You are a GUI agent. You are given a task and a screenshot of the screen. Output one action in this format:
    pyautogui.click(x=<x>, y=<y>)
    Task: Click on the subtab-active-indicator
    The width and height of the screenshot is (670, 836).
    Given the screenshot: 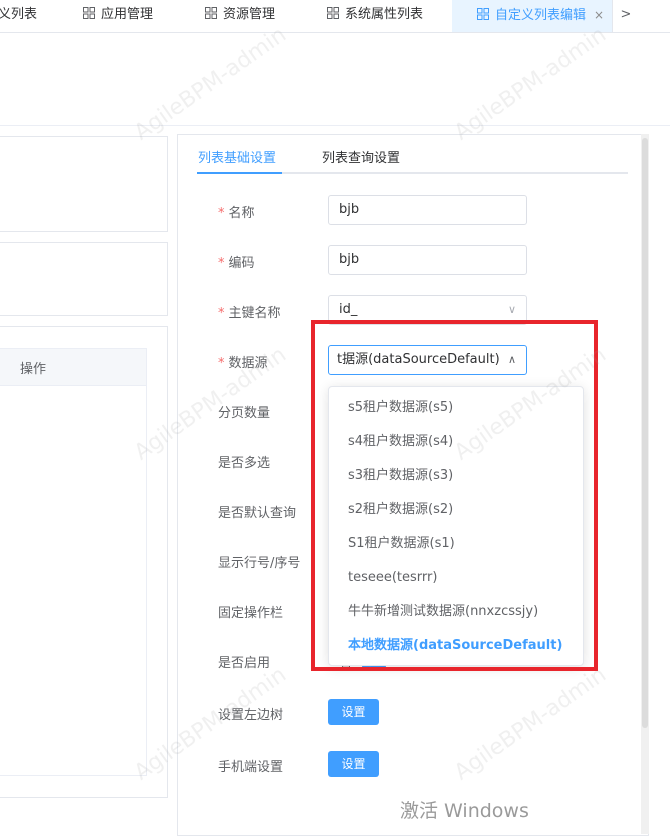 What is the action you would take?
    pyautogui.click(x=239, y=173)
    